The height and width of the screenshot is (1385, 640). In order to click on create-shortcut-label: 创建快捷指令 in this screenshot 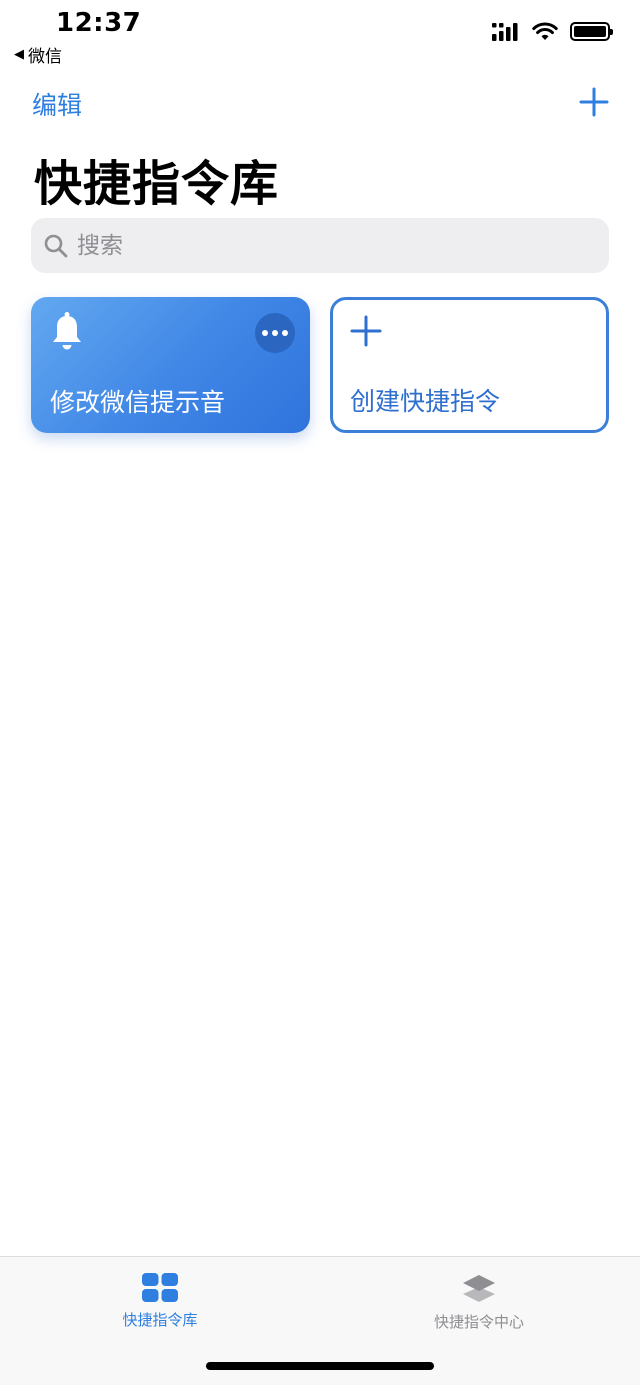, I will do `click(425, 401)`.